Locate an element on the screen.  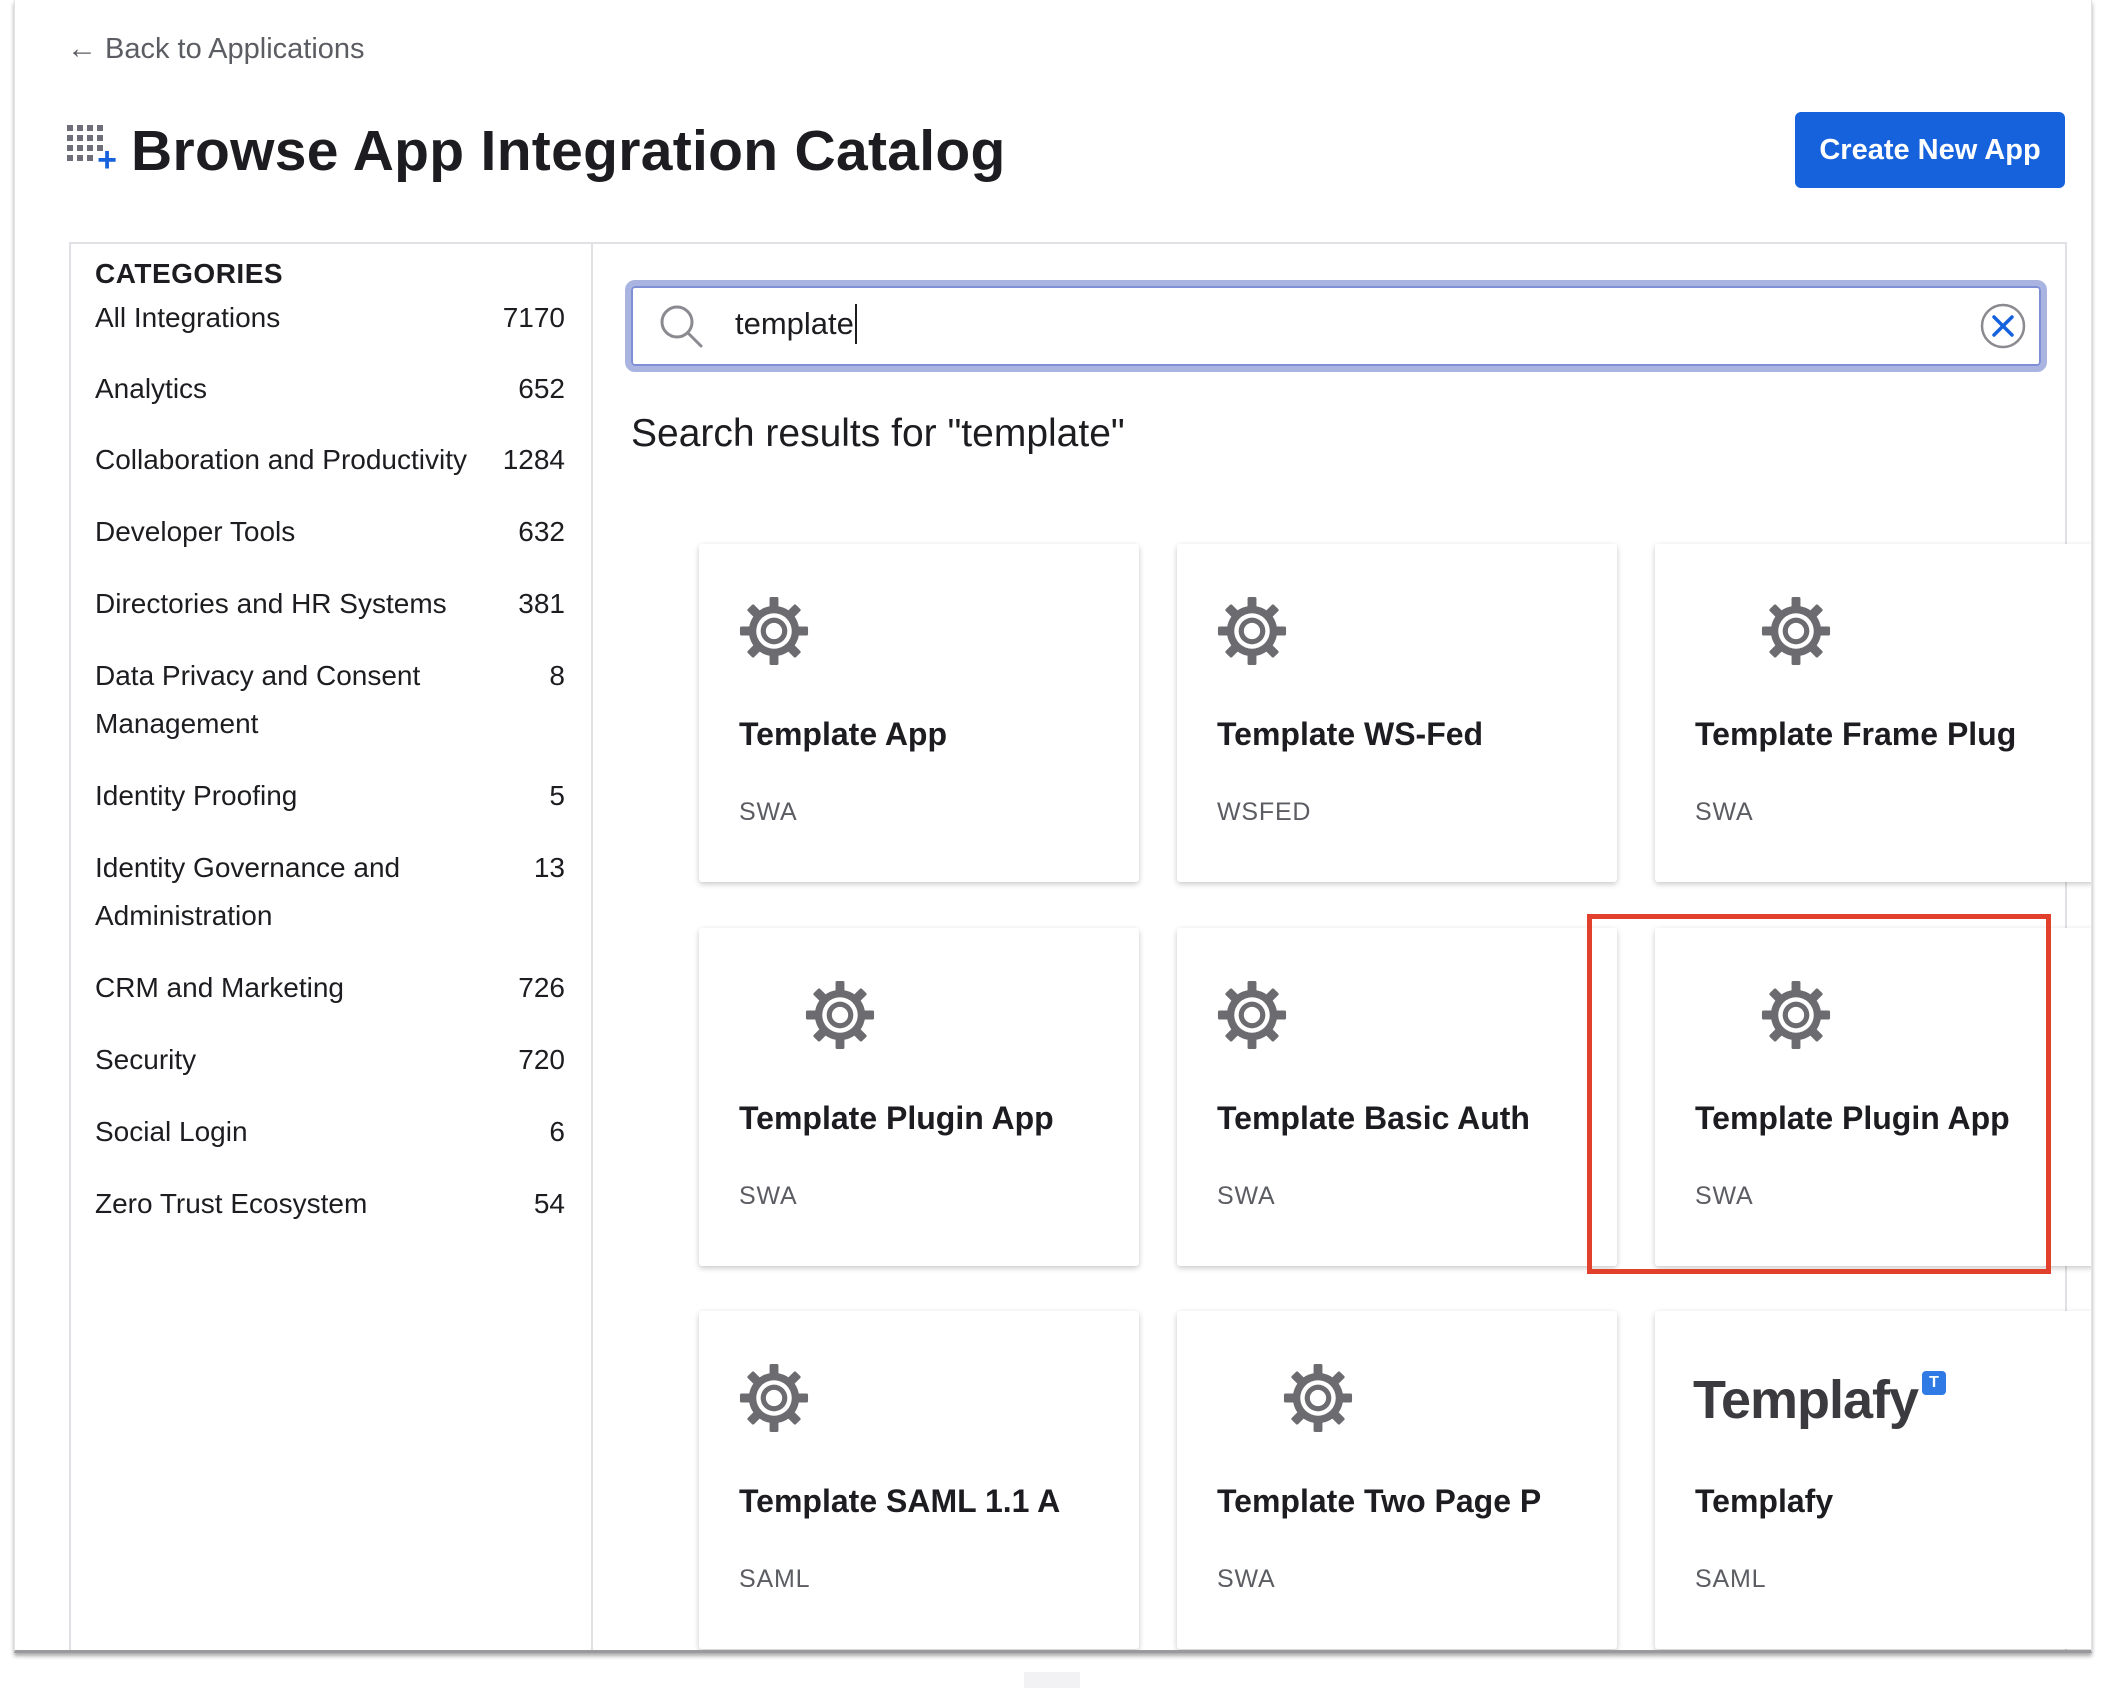
category-count: 7170 is located at coordinates (533, 317).